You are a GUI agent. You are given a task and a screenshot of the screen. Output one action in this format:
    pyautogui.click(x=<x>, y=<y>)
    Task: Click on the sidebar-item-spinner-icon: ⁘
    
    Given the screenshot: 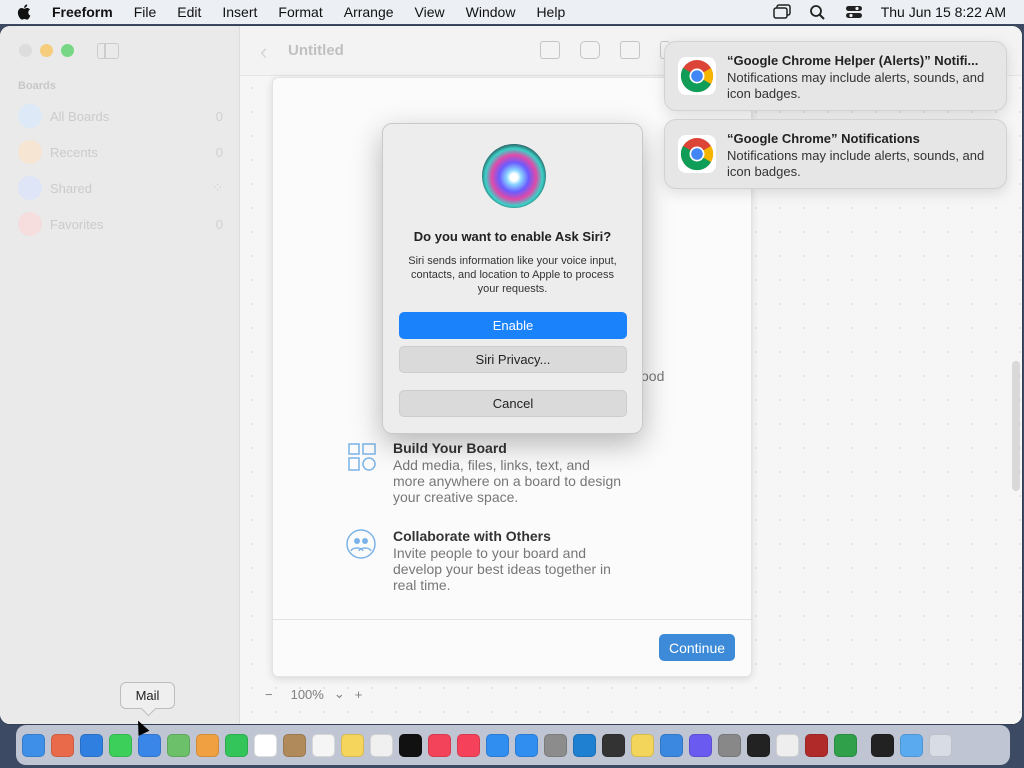 What is the action you would take?
    pyautogui.click(x=217, y=187)
    